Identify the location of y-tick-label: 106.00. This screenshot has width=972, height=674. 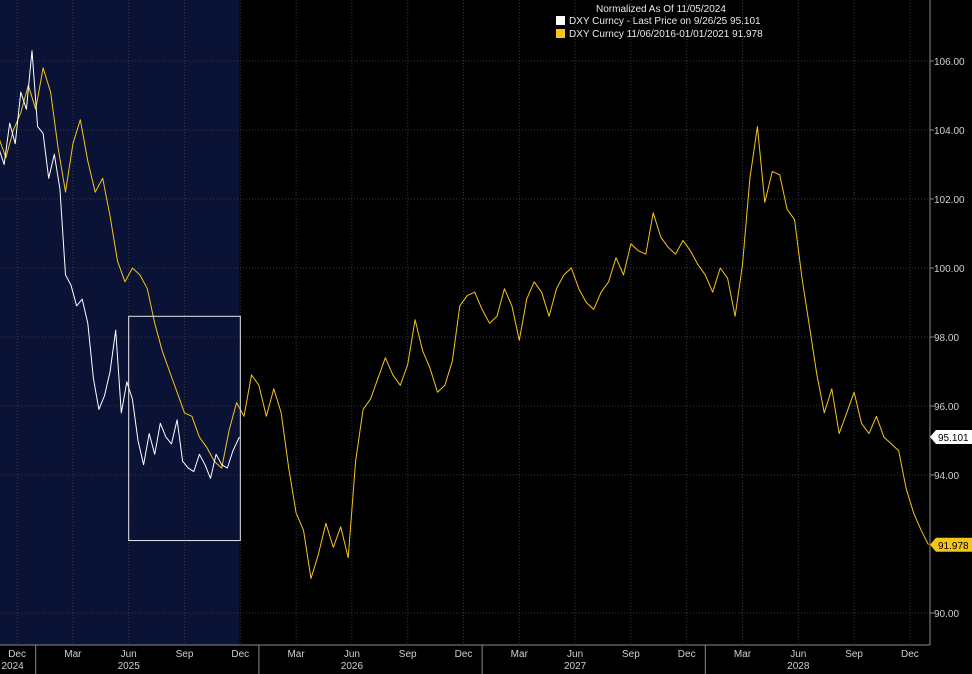
(949, 62).